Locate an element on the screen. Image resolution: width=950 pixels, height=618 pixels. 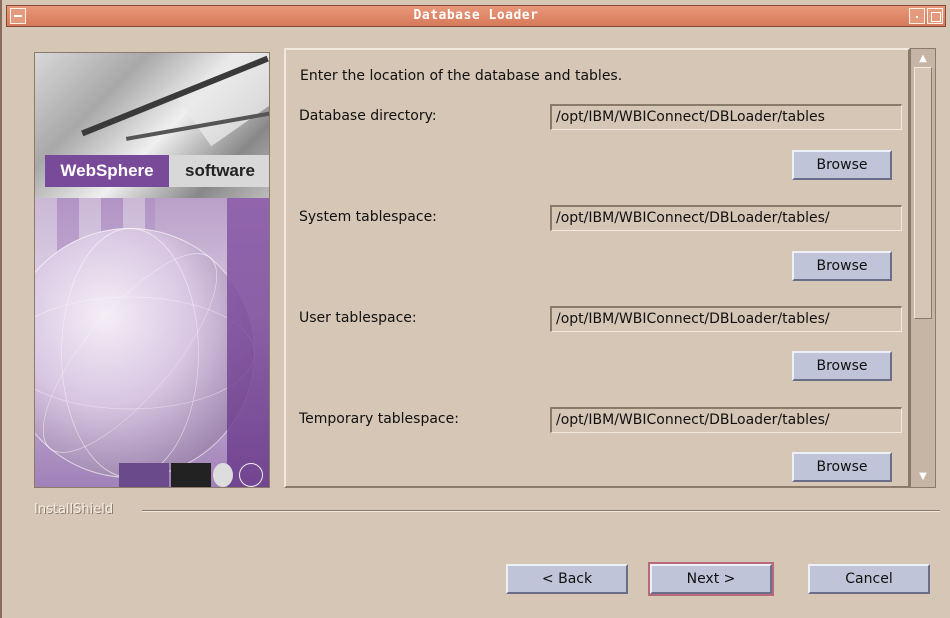
scroll-down-icon: ▼ is located at coordinates (923, 477).